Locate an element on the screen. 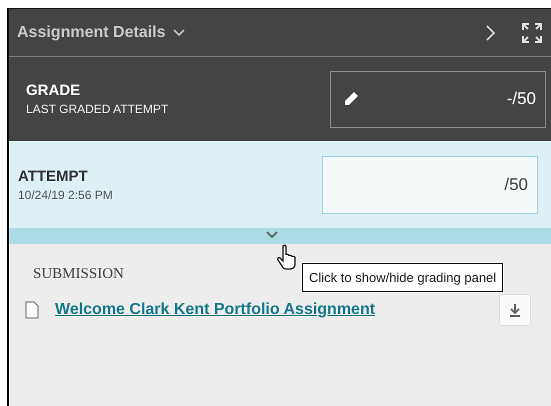 The height and width of the screenshot is (406, 551). attempt-date: 10/24/19 2:56 PM is located at coordinates (66, 195).